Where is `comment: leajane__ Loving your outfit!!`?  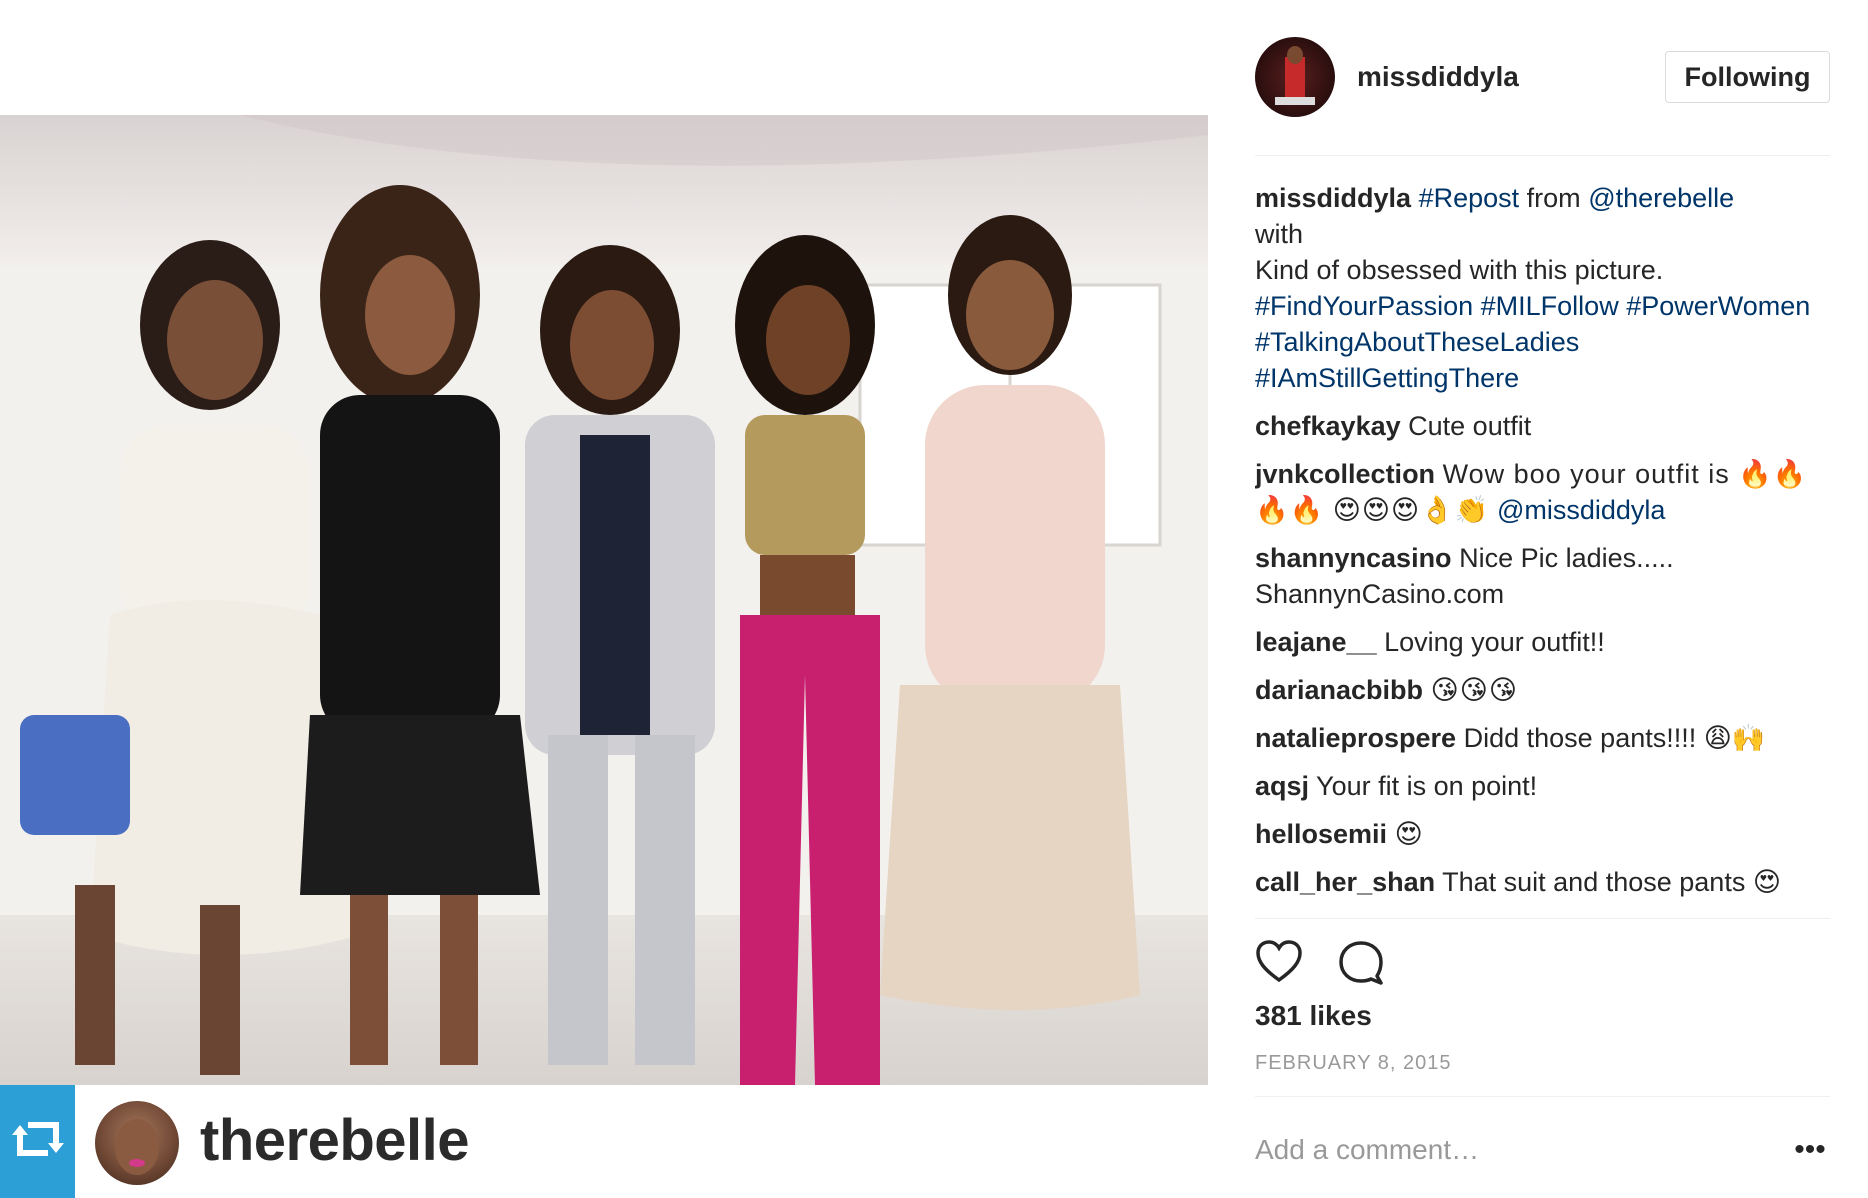
comment: leajane__ Loving your outfit!! is located at coordinates (1542, 642).